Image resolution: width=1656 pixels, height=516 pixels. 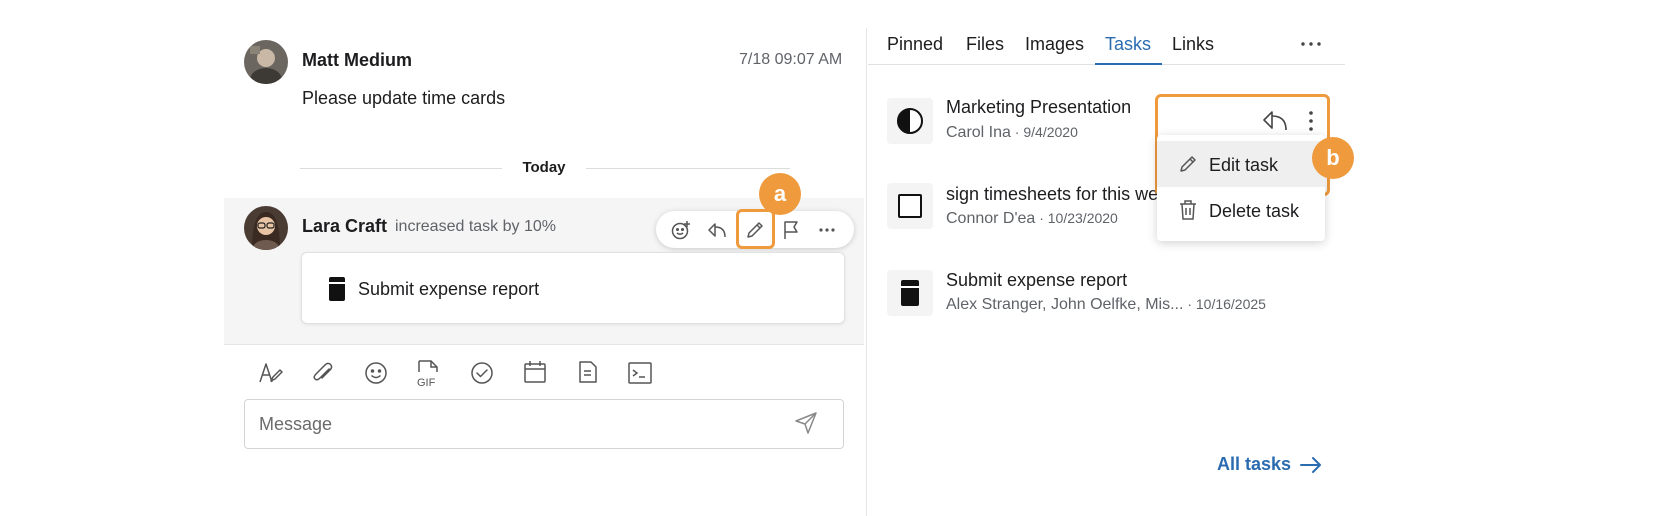 What do you see at coordinates (535, 372) in the screenshot?
I see `calendar-icon` at bounding box center [535, 372].